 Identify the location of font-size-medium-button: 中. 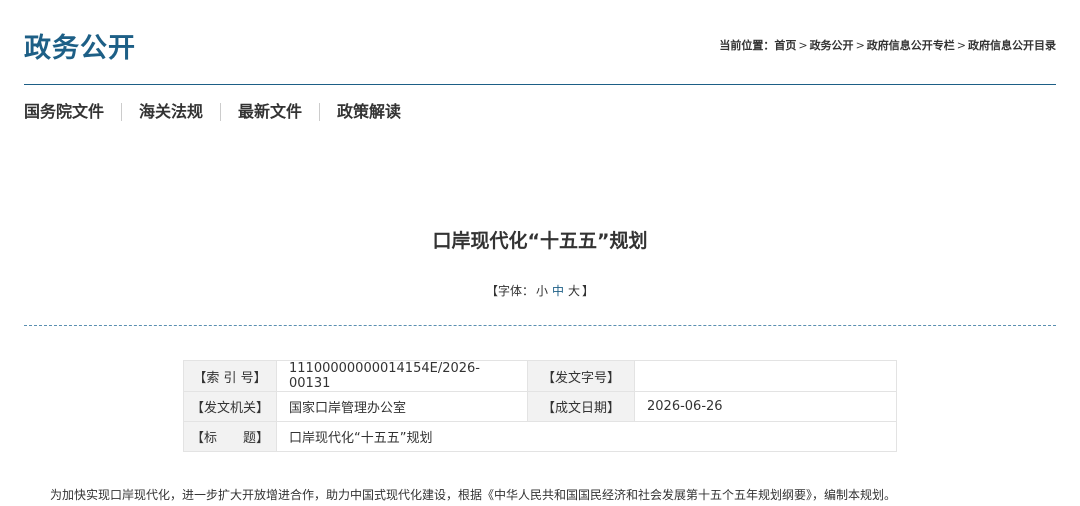
(558, 291).